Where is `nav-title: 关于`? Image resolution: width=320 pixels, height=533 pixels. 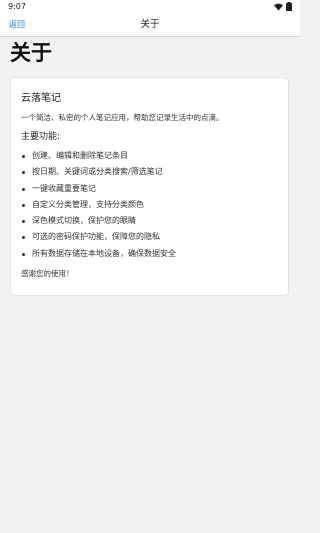
nav-title: 关于 is located at coordinates (150, 24).